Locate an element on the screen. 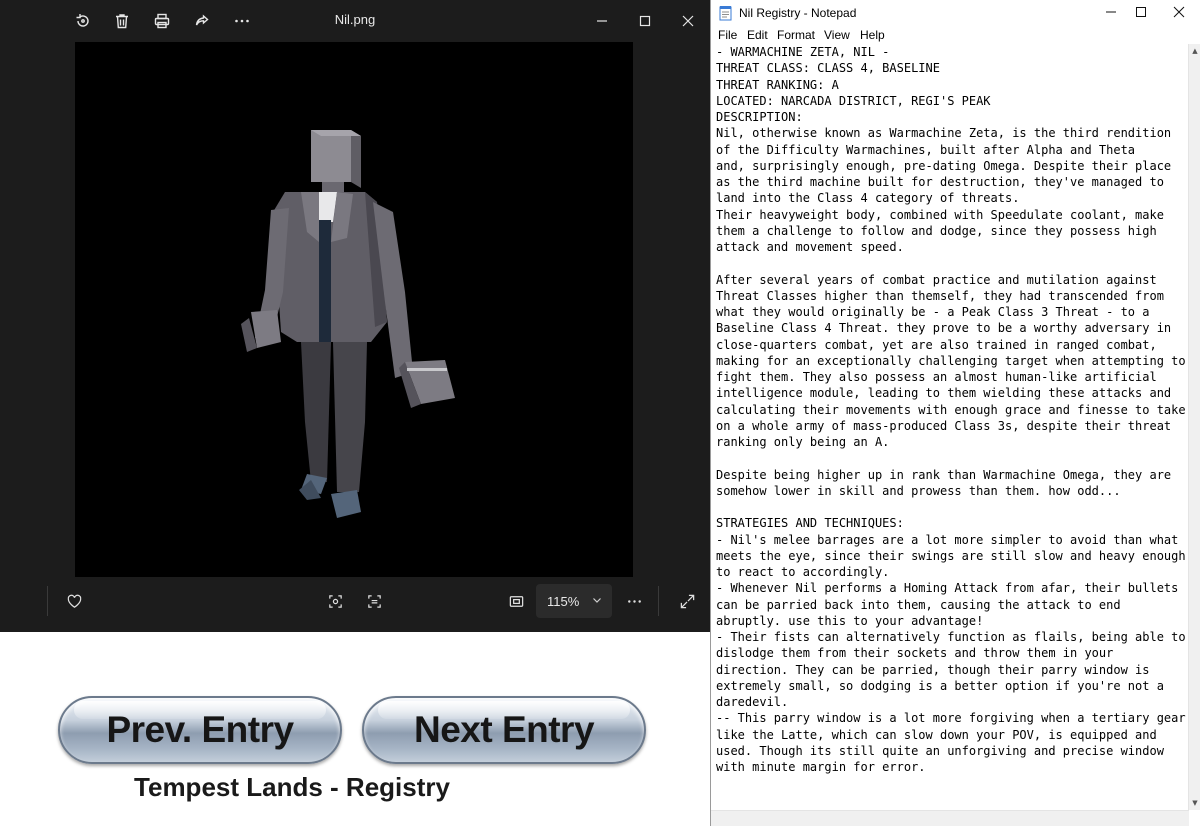  text-line: - WARMACHINE ZETA, NIL - is located at coordinates (803, 52).